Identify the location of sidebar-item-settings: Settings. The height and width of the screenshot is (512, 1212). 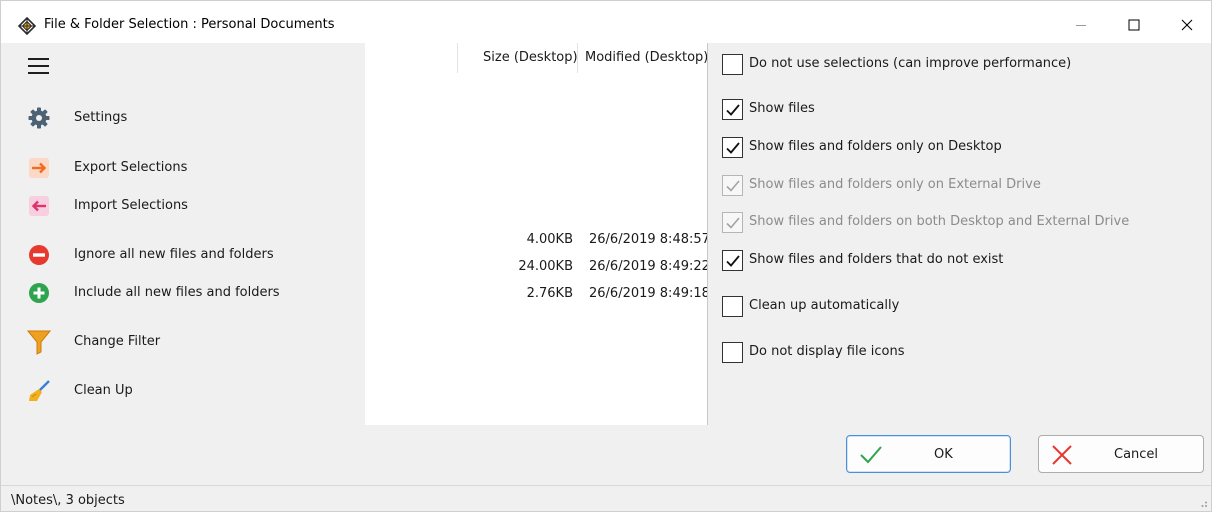
(189, 118).